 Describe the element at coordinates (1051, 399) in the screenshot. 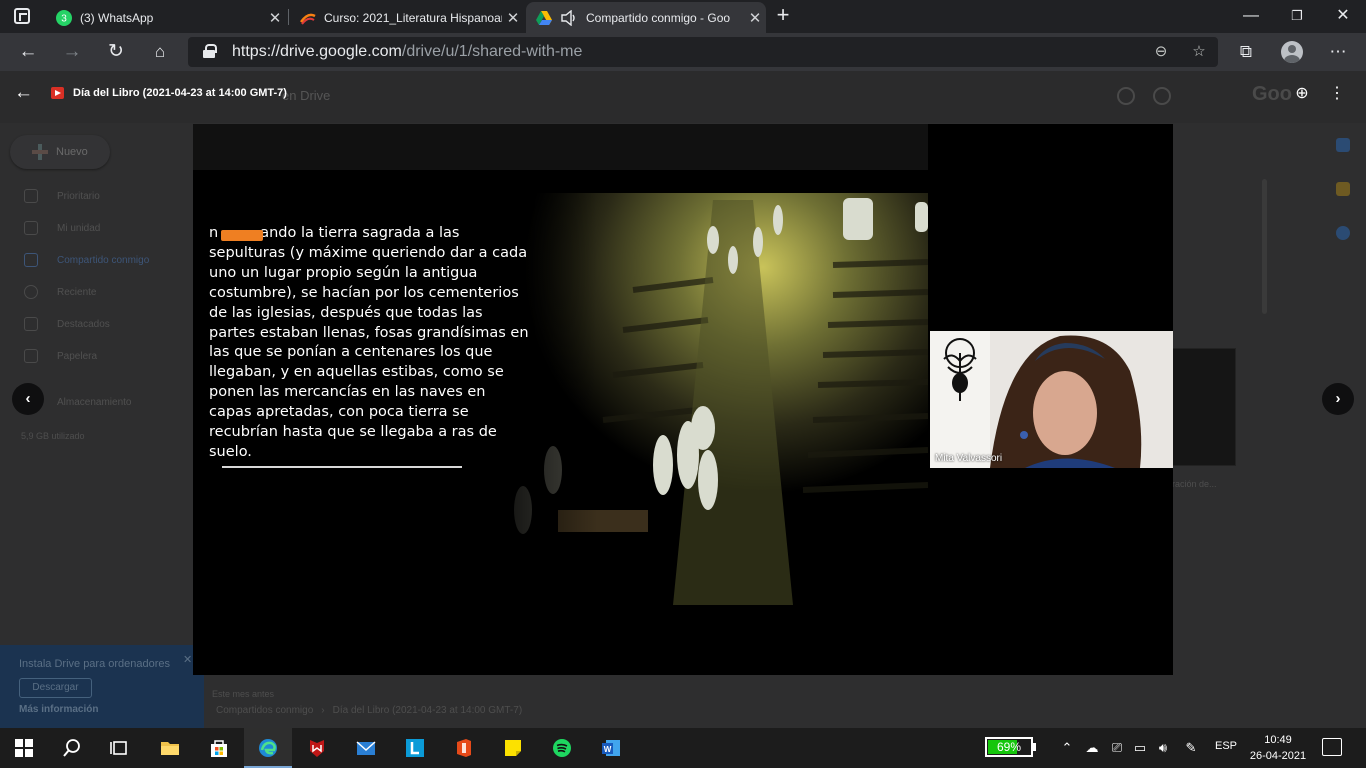

I see `participant-video: Mita Valvassori` at that location.